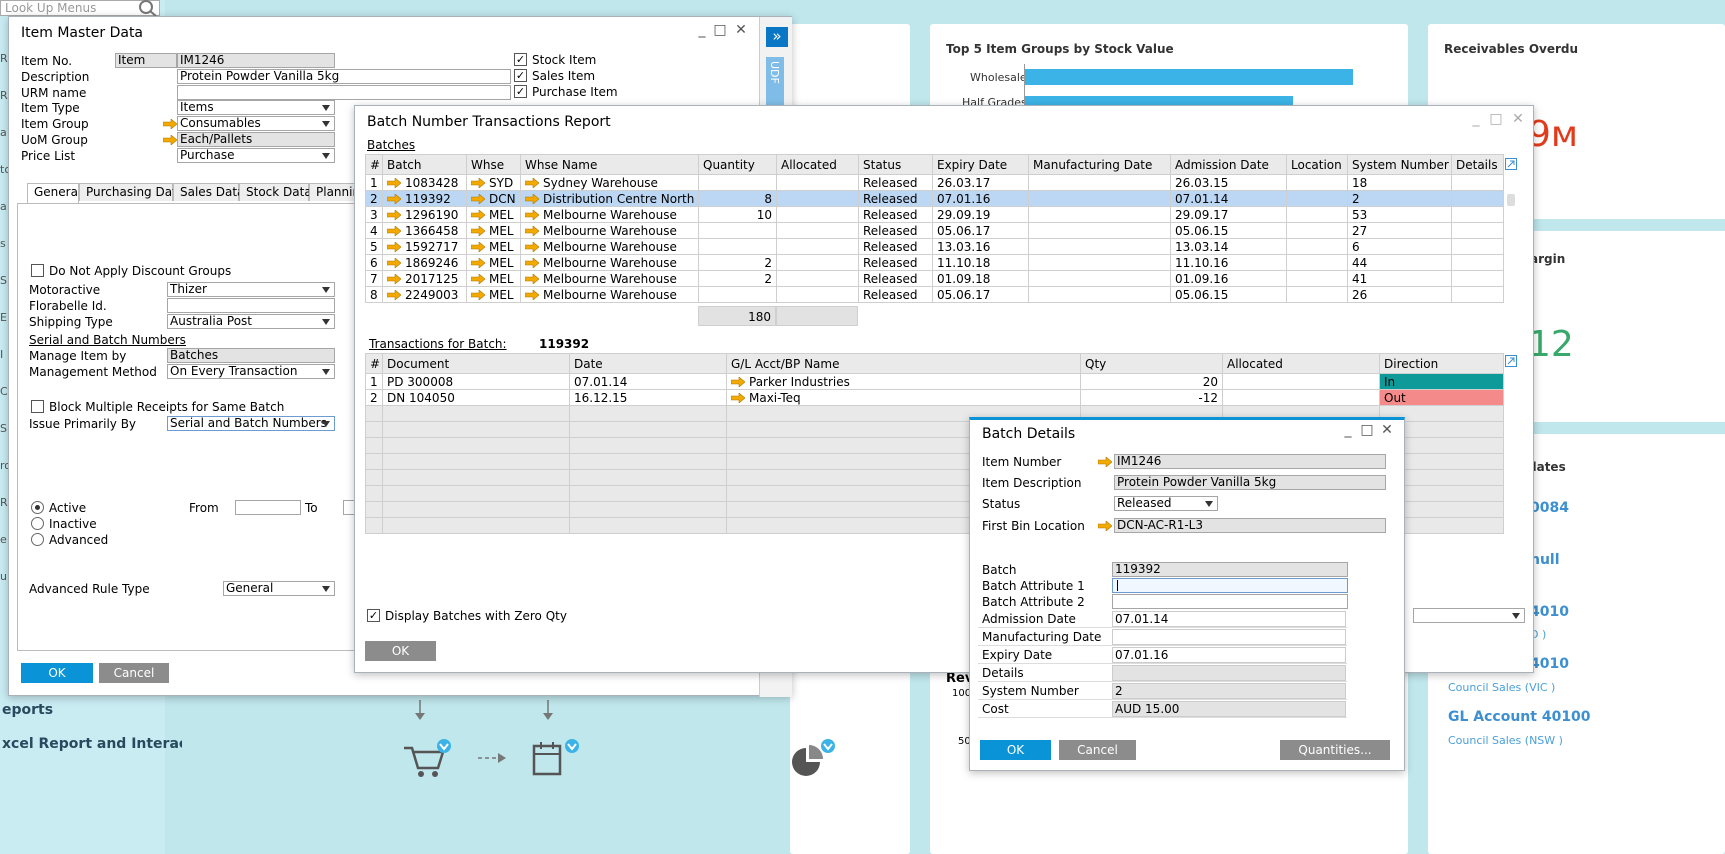 This screenshot has width=1725, height=854. Describe the element at coordinates (1151, 363) in the screenshot. I see `column-header: Qty` at that location.